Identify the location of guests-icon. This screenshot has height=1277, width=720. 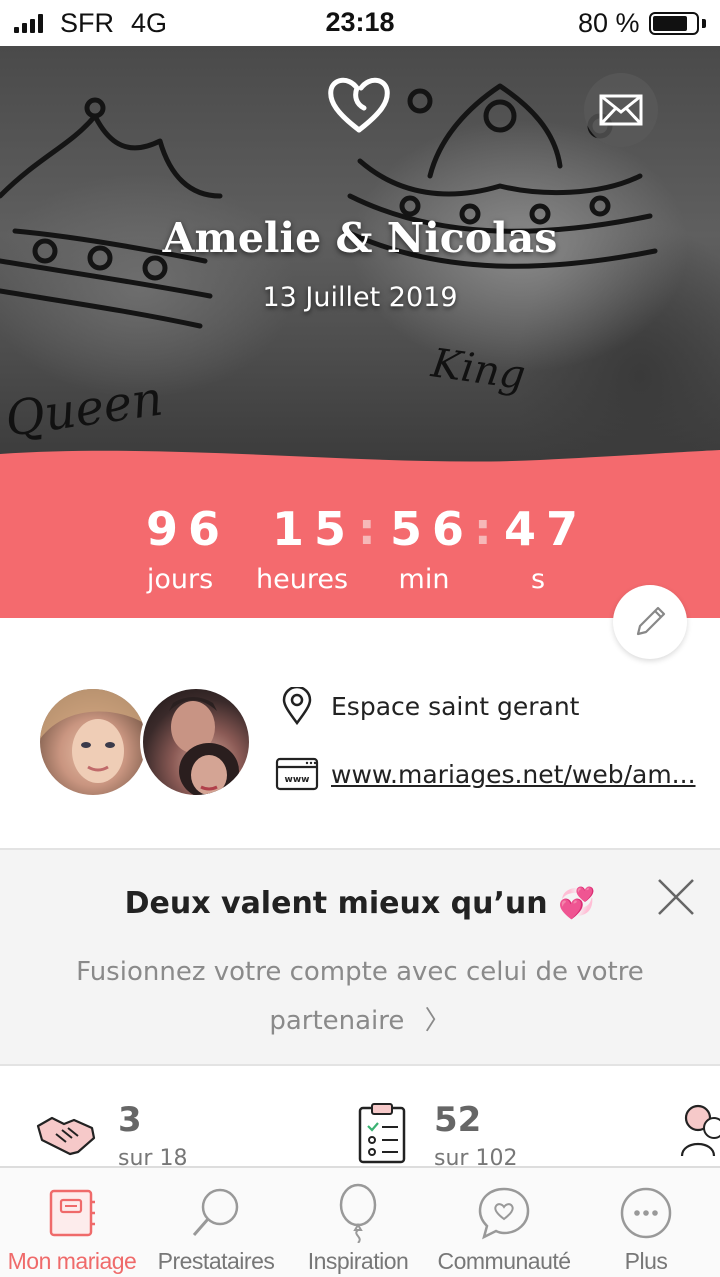
(700, 1130).